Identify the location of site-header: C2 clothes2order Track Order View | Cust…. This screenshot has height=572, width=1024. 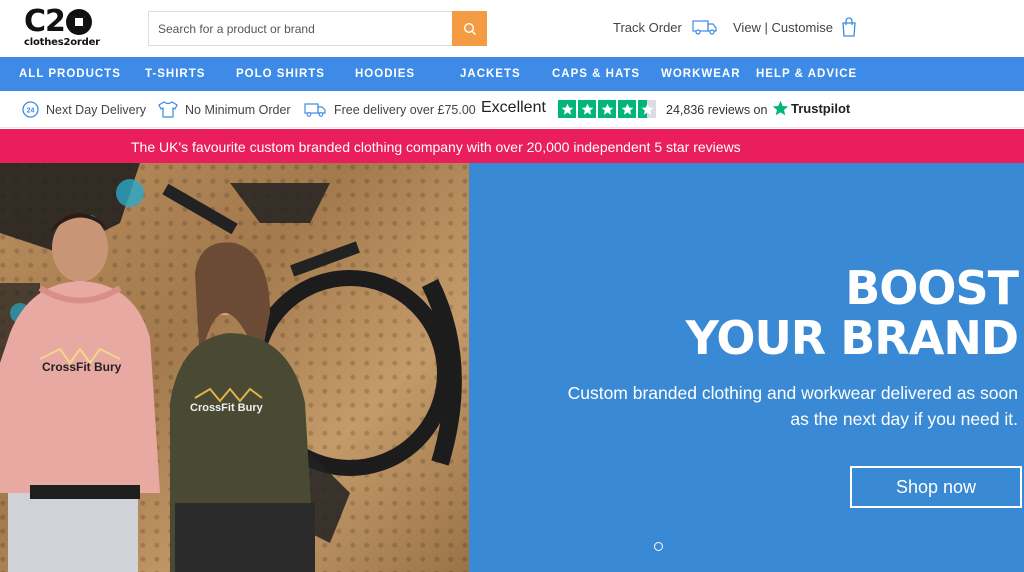
(512, 28).